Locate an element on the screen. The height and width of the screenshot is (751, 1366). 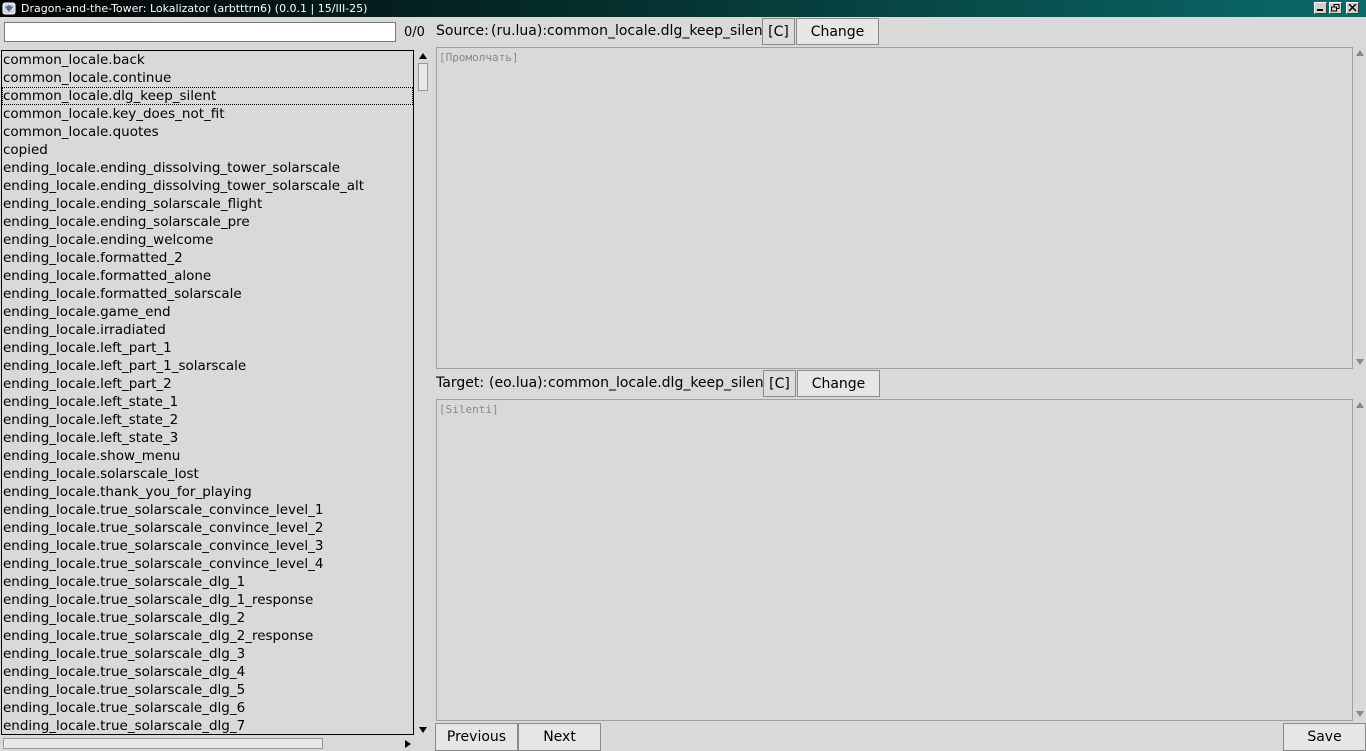
target-label: Target: is located at coordinates (460, 383).